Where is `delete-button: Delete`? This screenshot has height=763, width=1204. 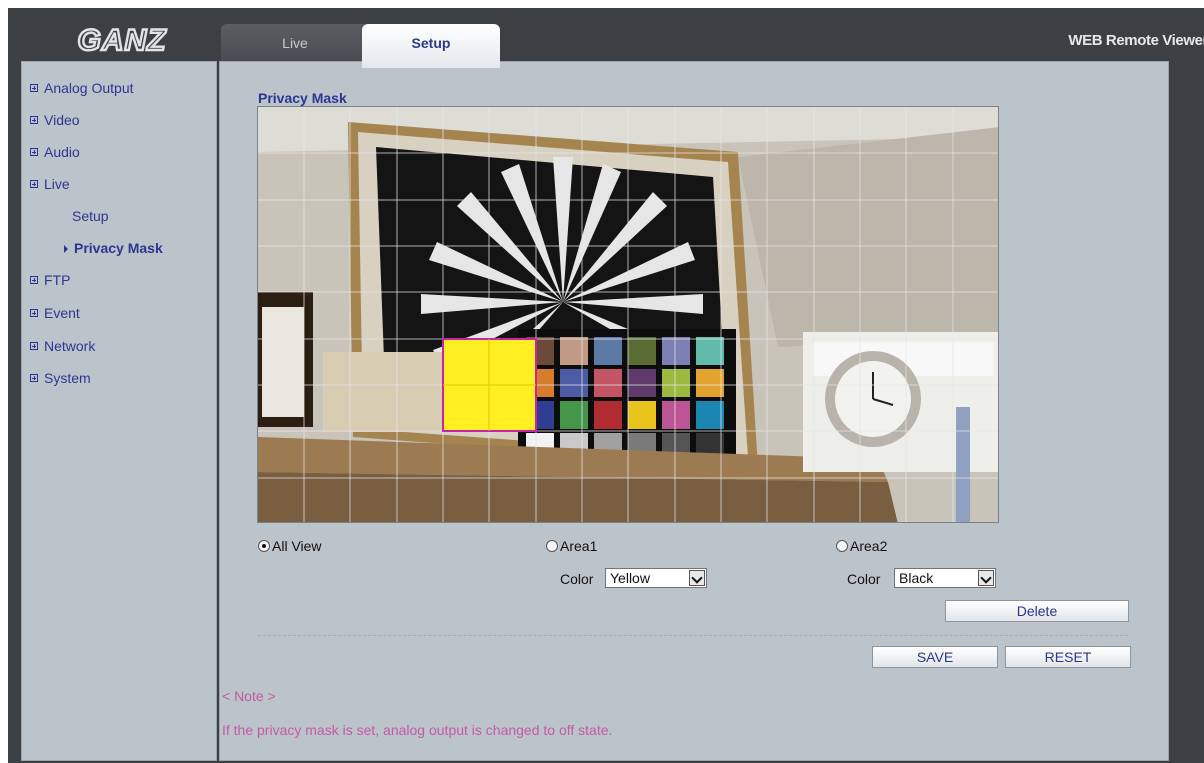
delete-button: Delete is located at coordinates (1037, 611).